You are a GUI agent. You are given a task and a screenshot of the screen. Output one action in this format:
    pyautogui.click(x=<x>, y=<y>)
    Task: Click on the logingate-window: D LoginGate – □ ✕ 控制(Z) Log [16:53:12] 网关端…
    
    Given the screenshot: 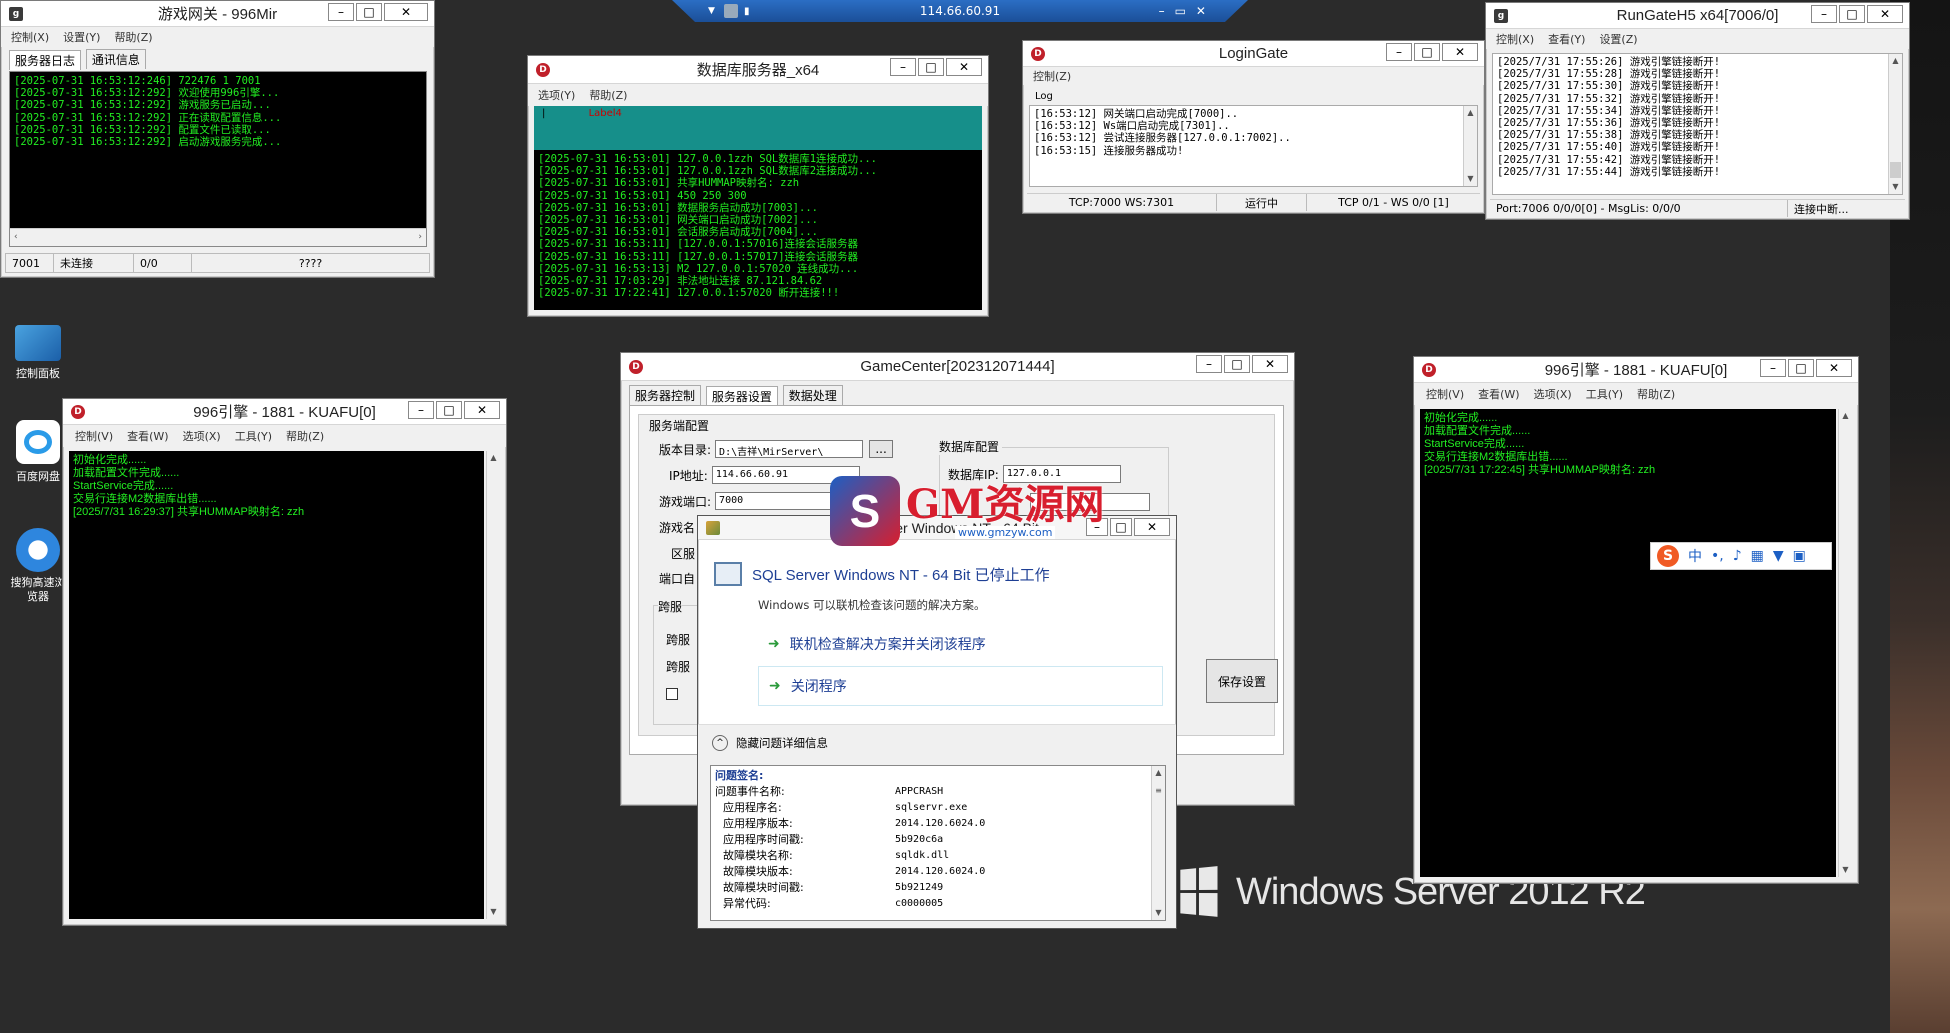 What is the action you would take?
    pyautogui.click(x=1253, y=127)
    